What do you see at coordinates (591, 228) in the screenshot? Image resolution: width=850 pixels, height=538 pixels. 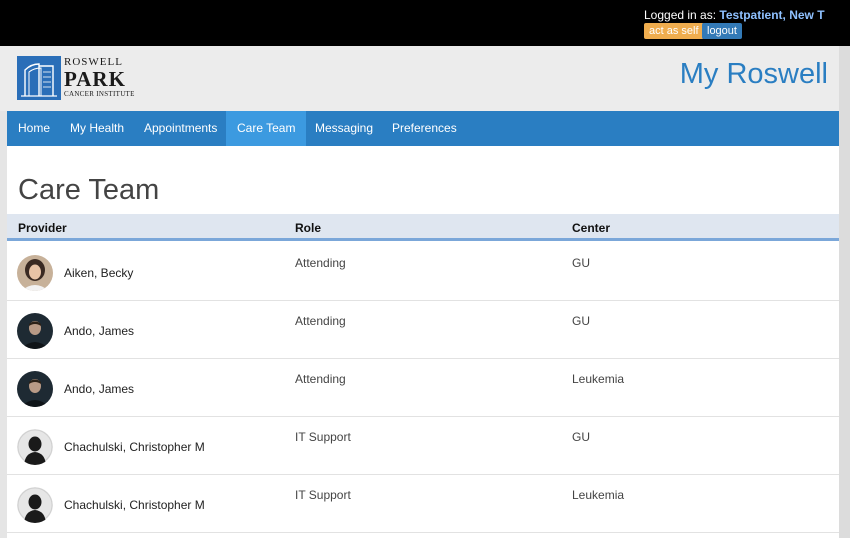 I see `column-header-center: Center` at bounding box center [591, 228].